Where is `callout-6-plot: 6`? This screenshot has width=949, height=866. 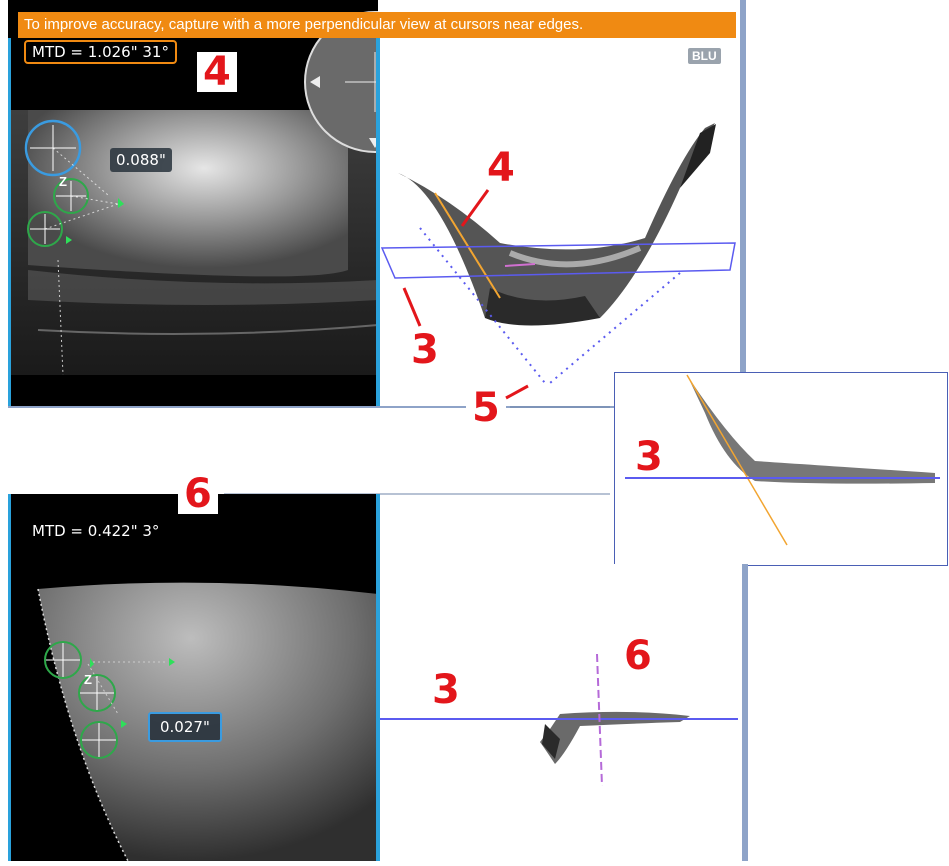 callout-6-plot: 6 is located at coordinates (638, 656).